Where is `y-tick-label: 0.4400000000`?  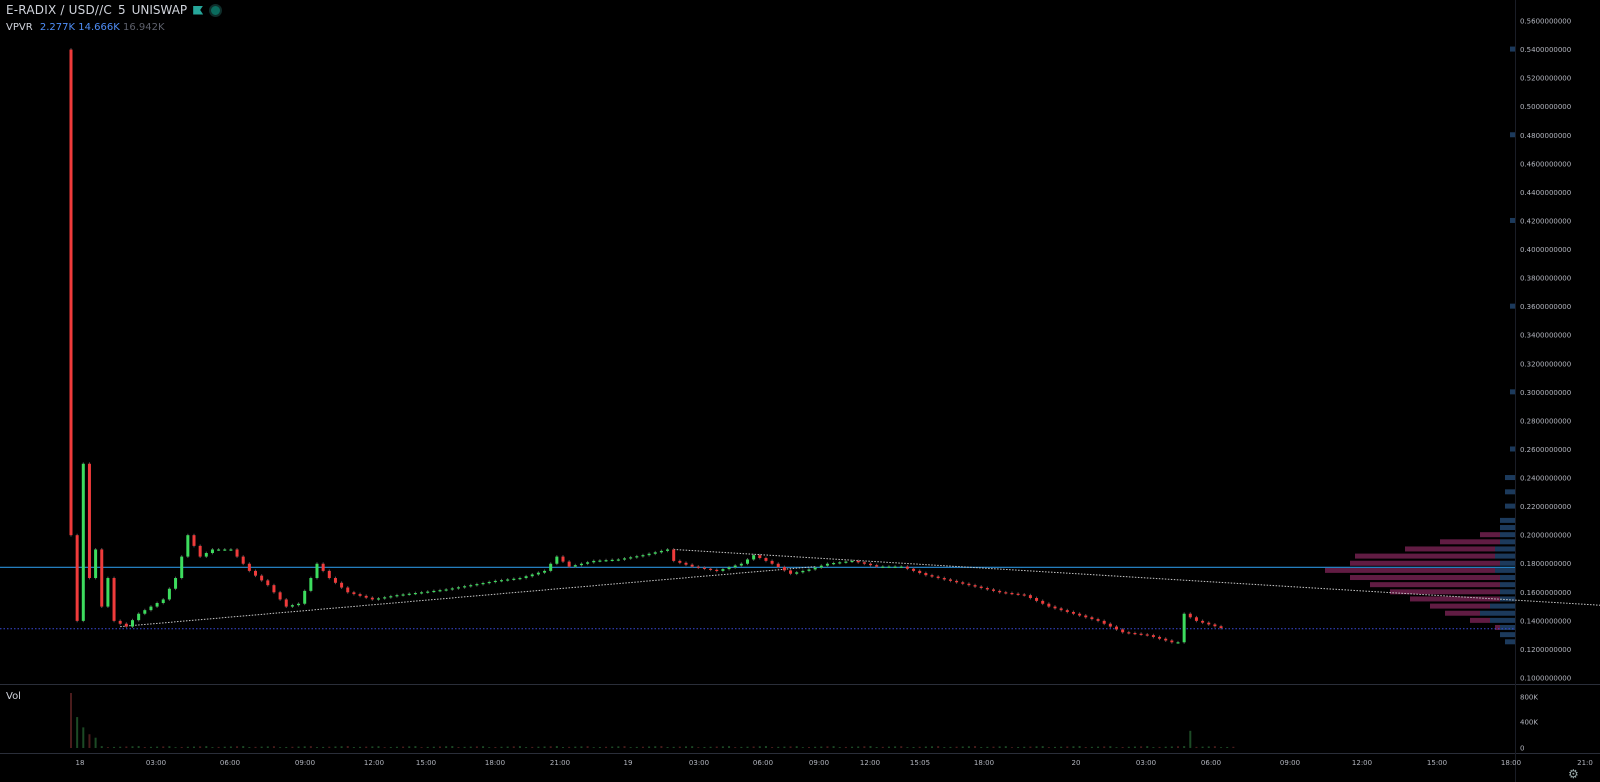
y-tick-label: 0.4400000000 is located at coordinates (1545, 193).